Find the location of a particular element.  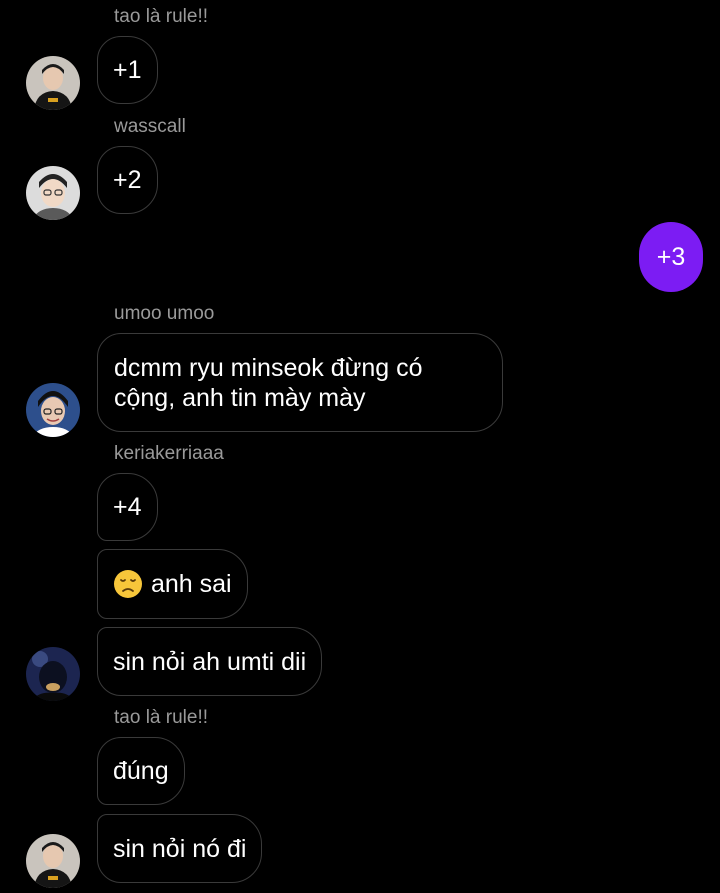

message-text: sin nỏi ah umti dii is located at coordinates (210, 661).